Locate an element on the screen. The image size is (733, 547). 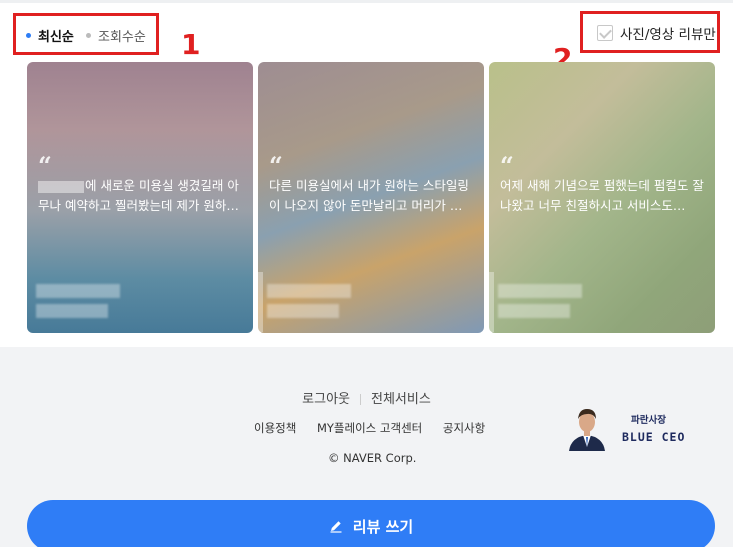
photo-video-filter-label: 사진/영상 리뷰만 is located at coordinates (668, 33).